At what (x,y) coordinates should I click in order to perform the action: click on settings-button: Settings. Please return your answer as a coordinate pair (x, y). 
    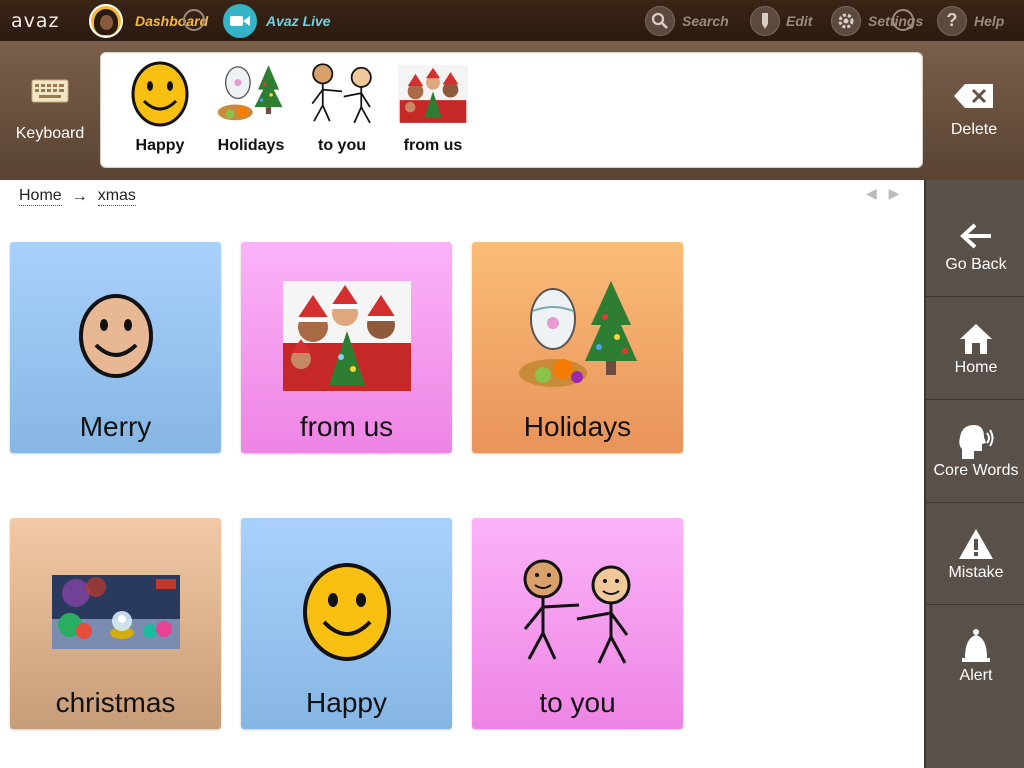
    Looking at the image, I should click on (877, 20).